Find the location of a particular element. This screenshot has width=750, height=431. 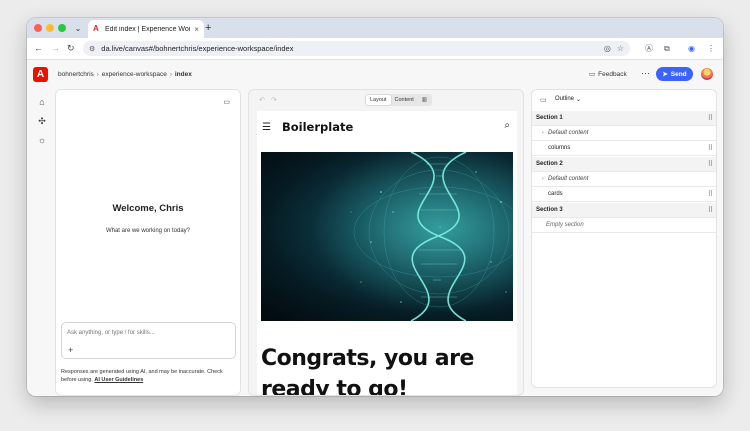

tab-title: Edit index | Experience Worksp is located at coordinates (148, 29).